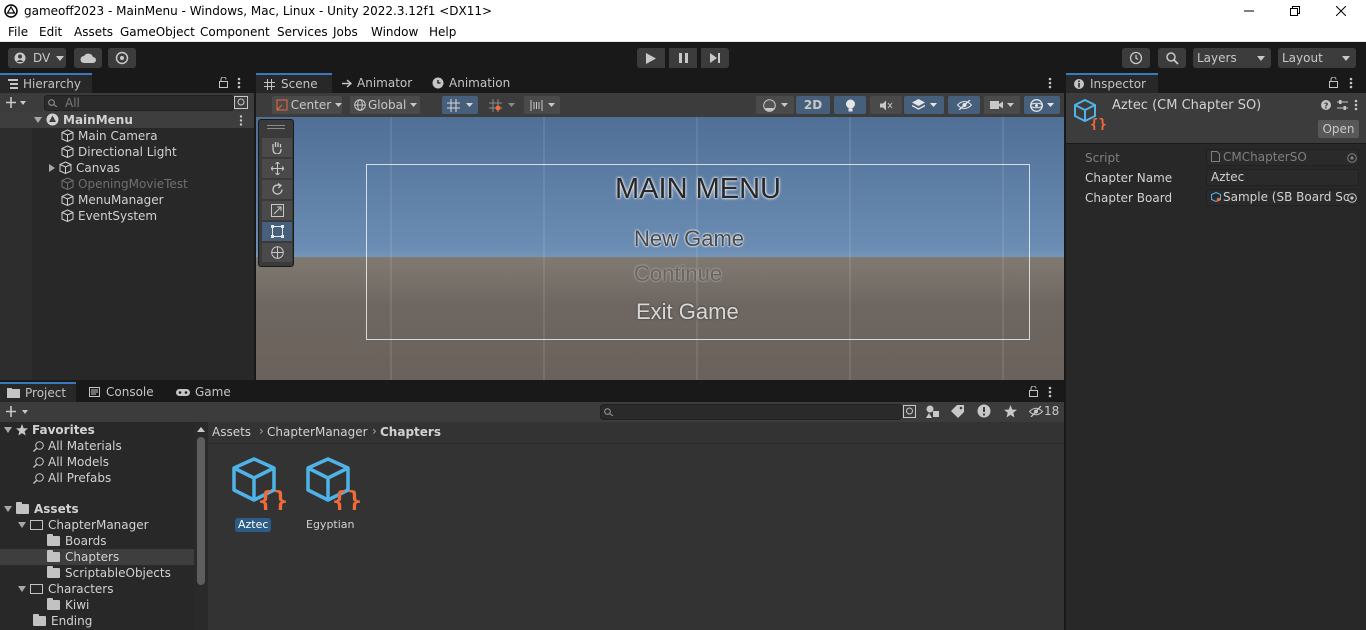  I want to click on favorites-header: Favorites, so click(49, 430).